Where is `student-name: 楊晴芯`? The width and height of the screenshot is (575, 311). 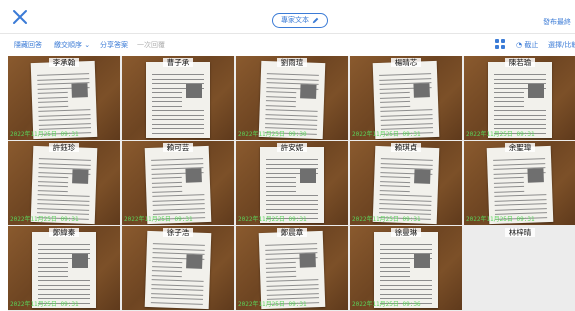 student-name: 楊晴芯 is located at coordinates (406, 62).